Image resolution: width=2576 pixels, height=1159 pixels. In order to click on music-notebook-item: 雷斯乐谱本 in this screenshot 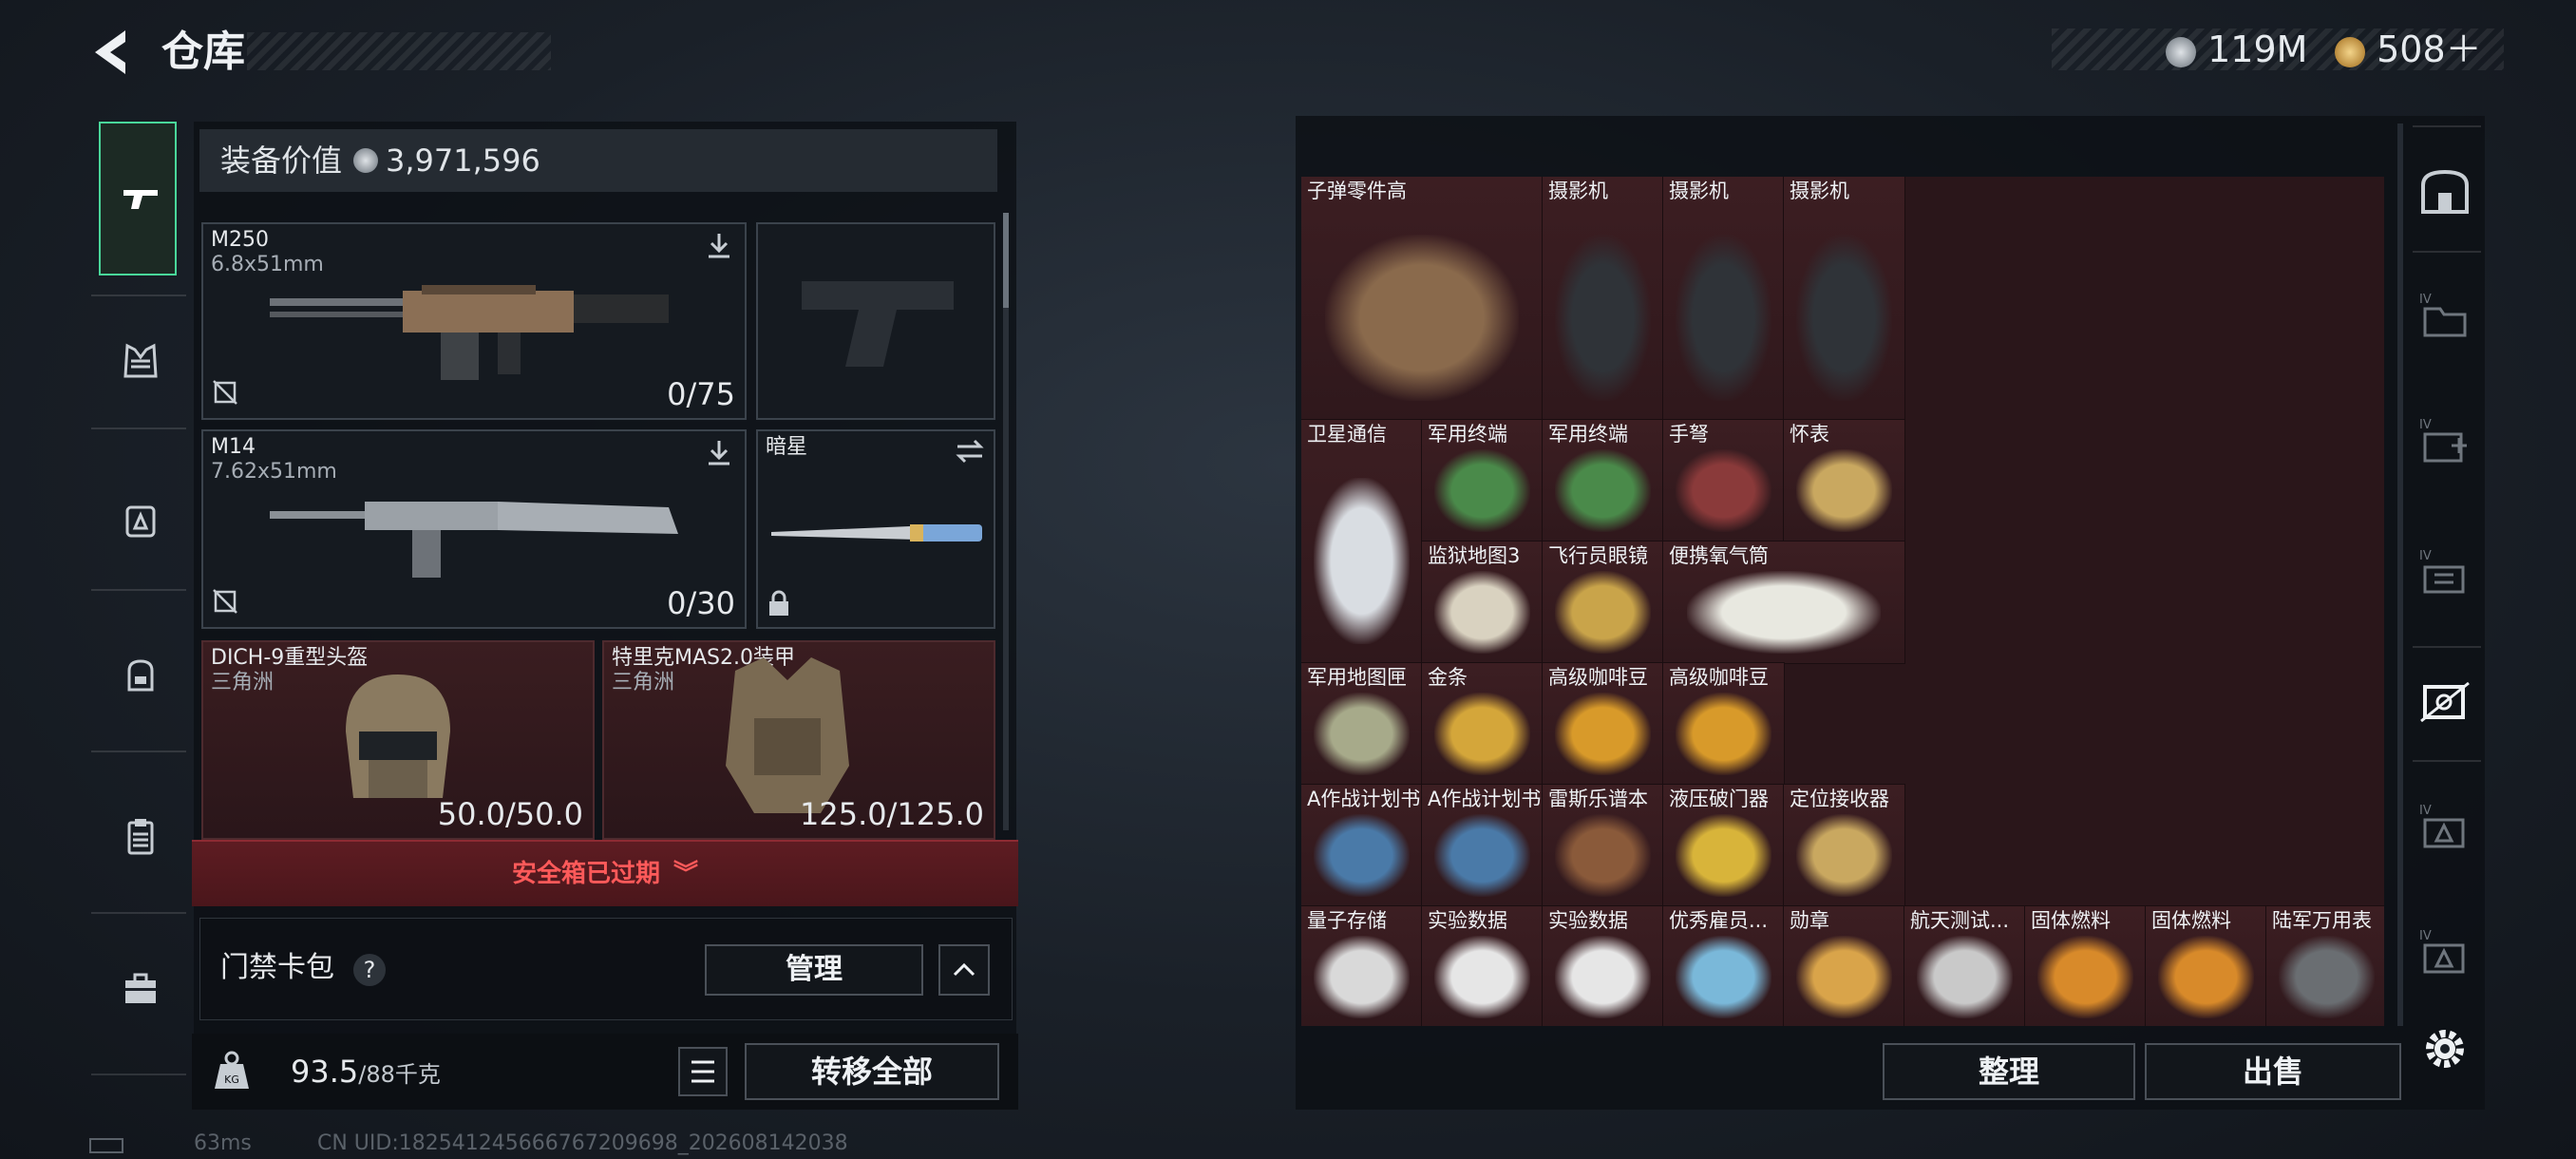, I will do `click(1603, 845)`.